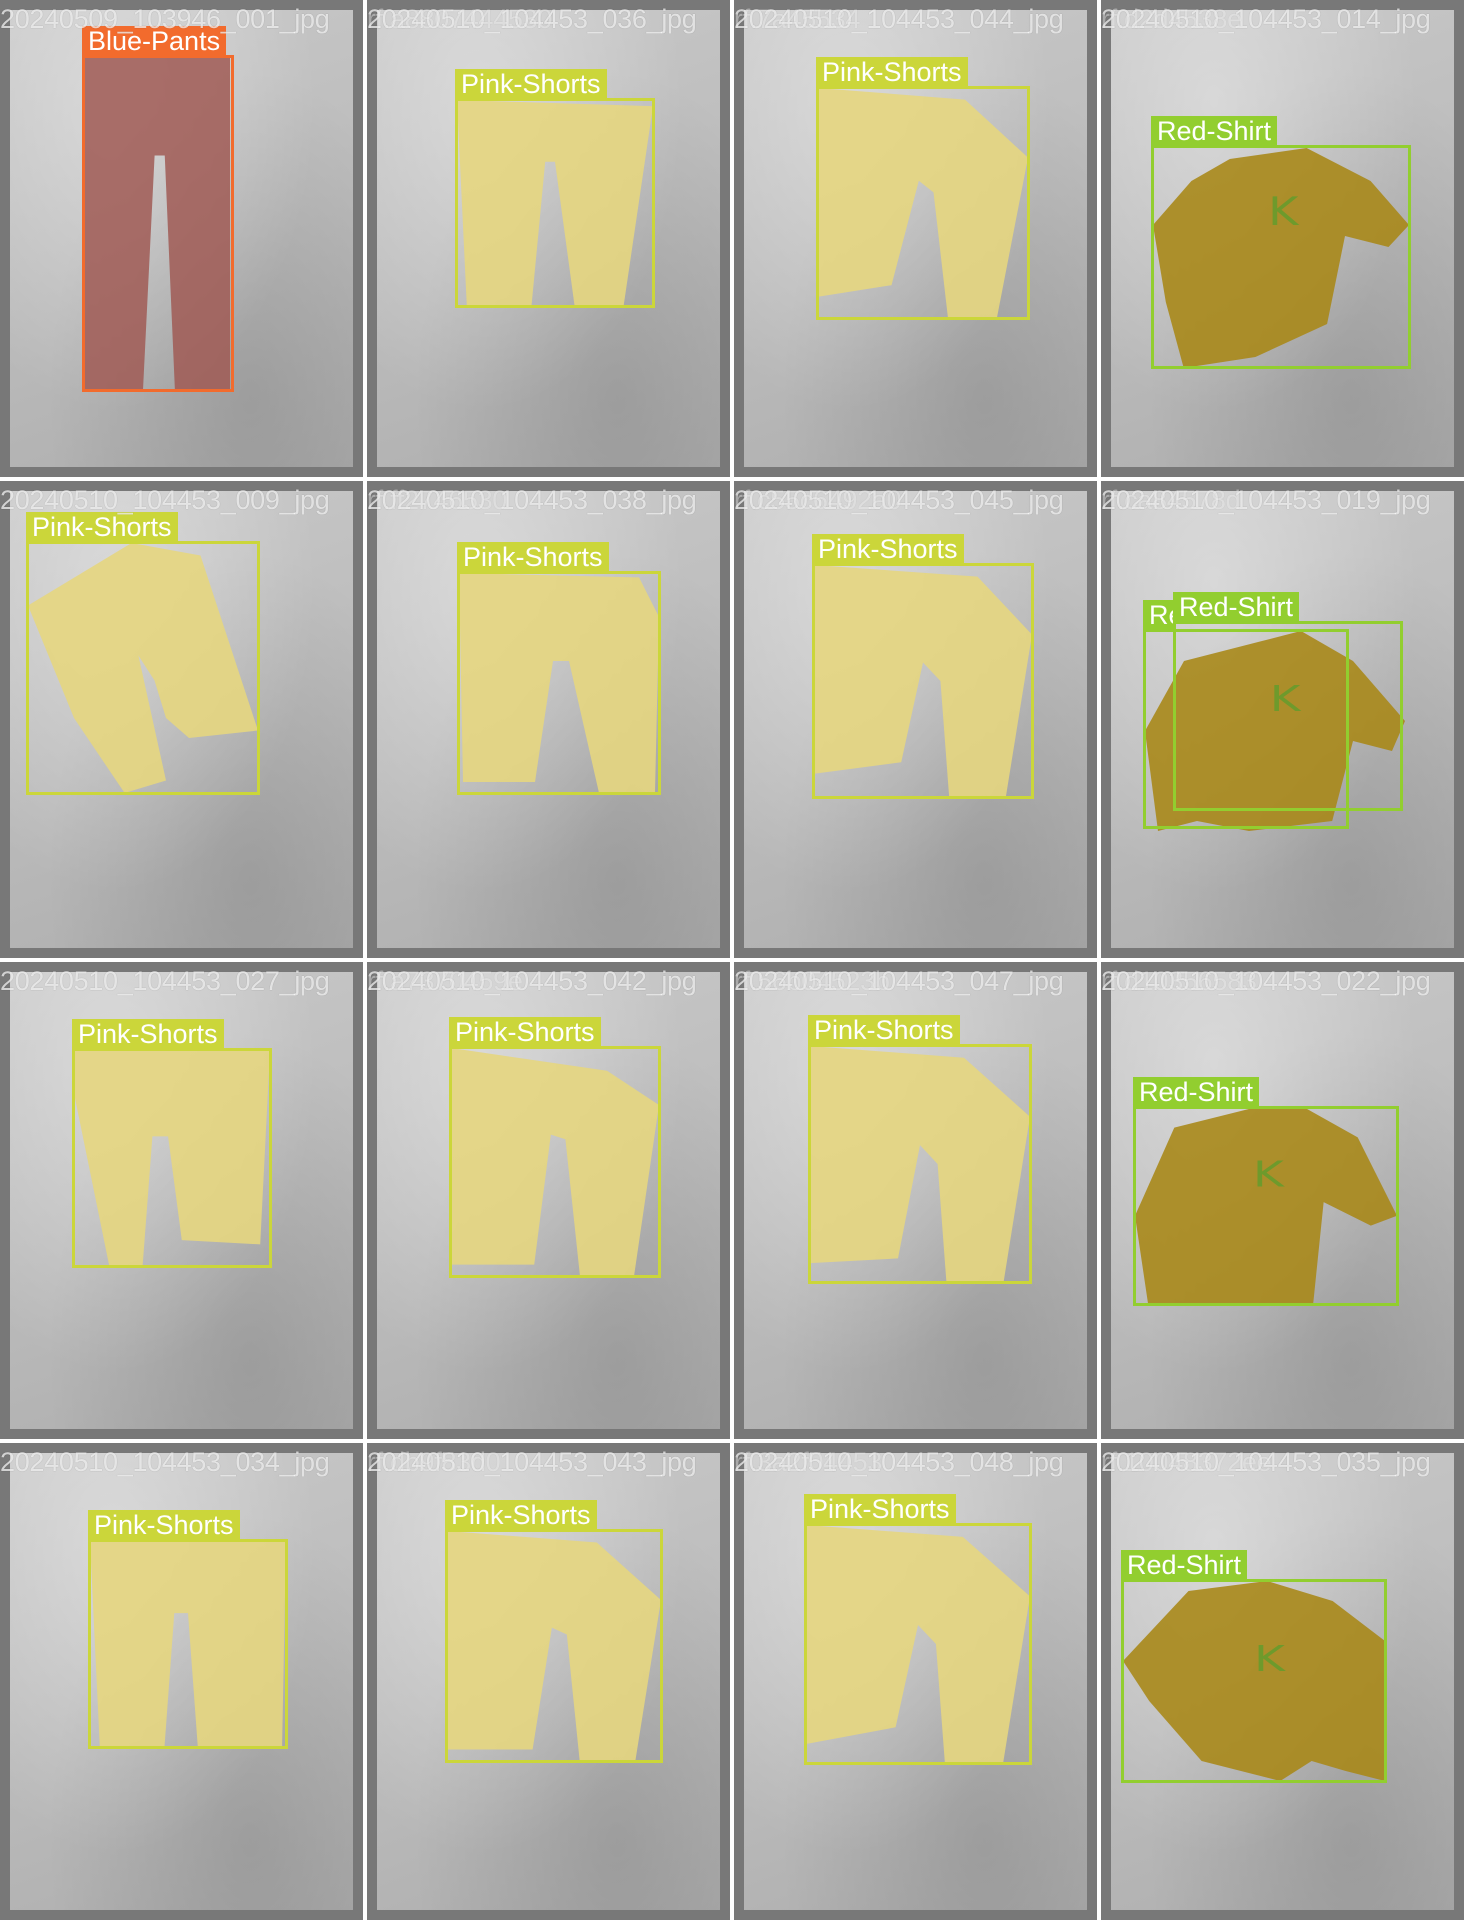  I want to click on filename-label: 20240510_104453_027_jpg, so click(165, 981).